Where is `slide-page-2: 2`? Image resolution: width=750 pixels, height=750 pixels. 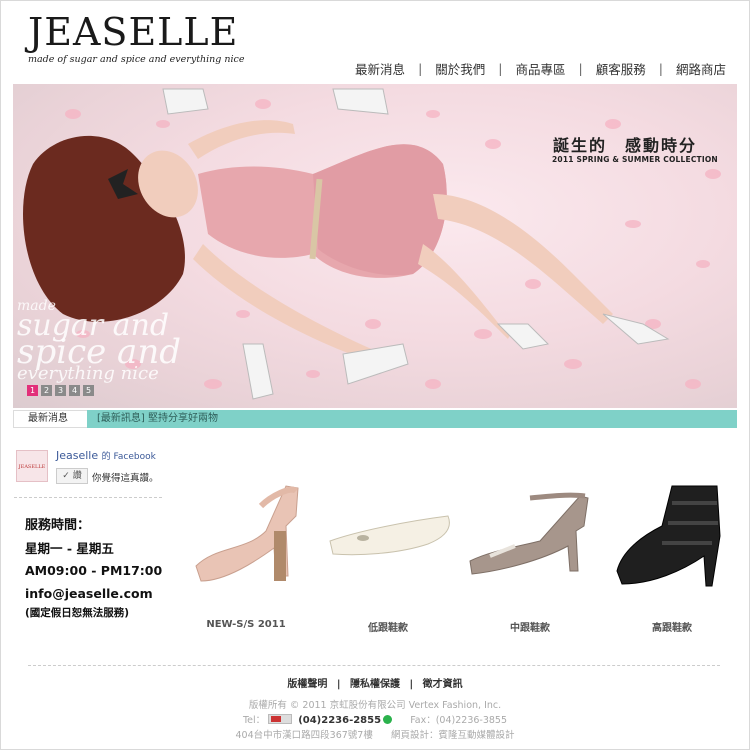
slide-page-2: 2 is located at coordinates (46, 390).